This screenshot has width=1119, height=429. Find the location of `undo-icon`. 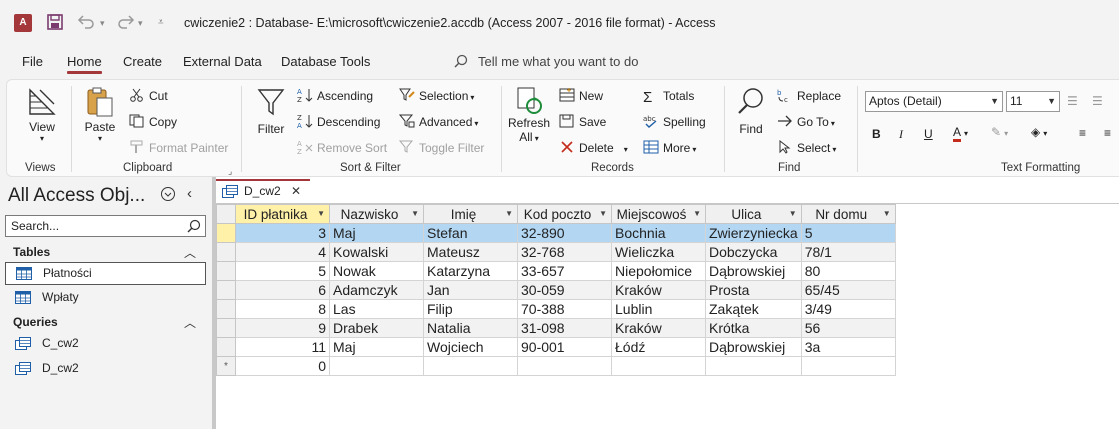

undo-icon is located at coordinates (87, 23).